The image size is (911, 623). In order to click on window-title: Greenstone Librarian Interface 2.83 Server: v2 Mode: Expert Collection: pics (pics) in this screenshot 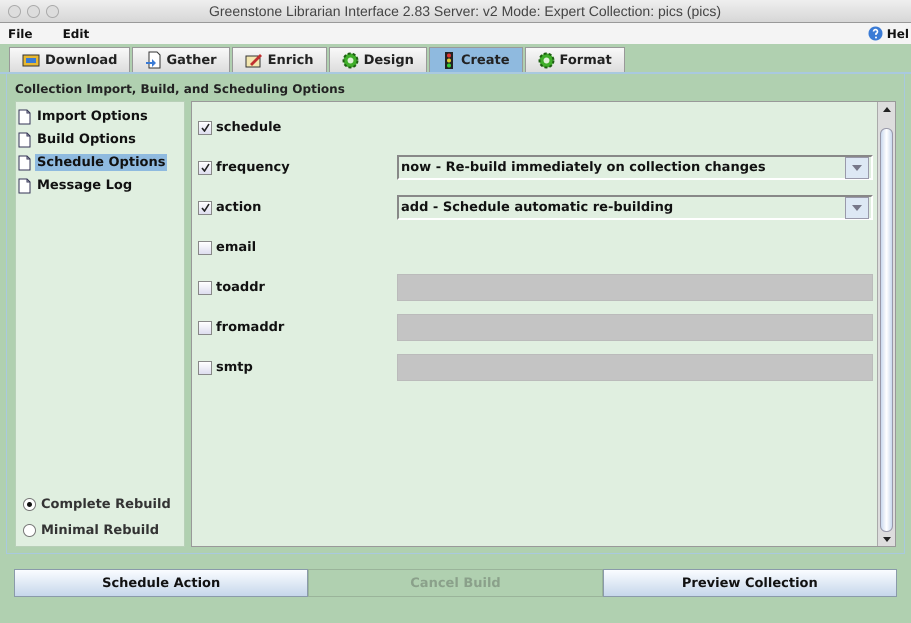, I will do `click(465, 11)`.